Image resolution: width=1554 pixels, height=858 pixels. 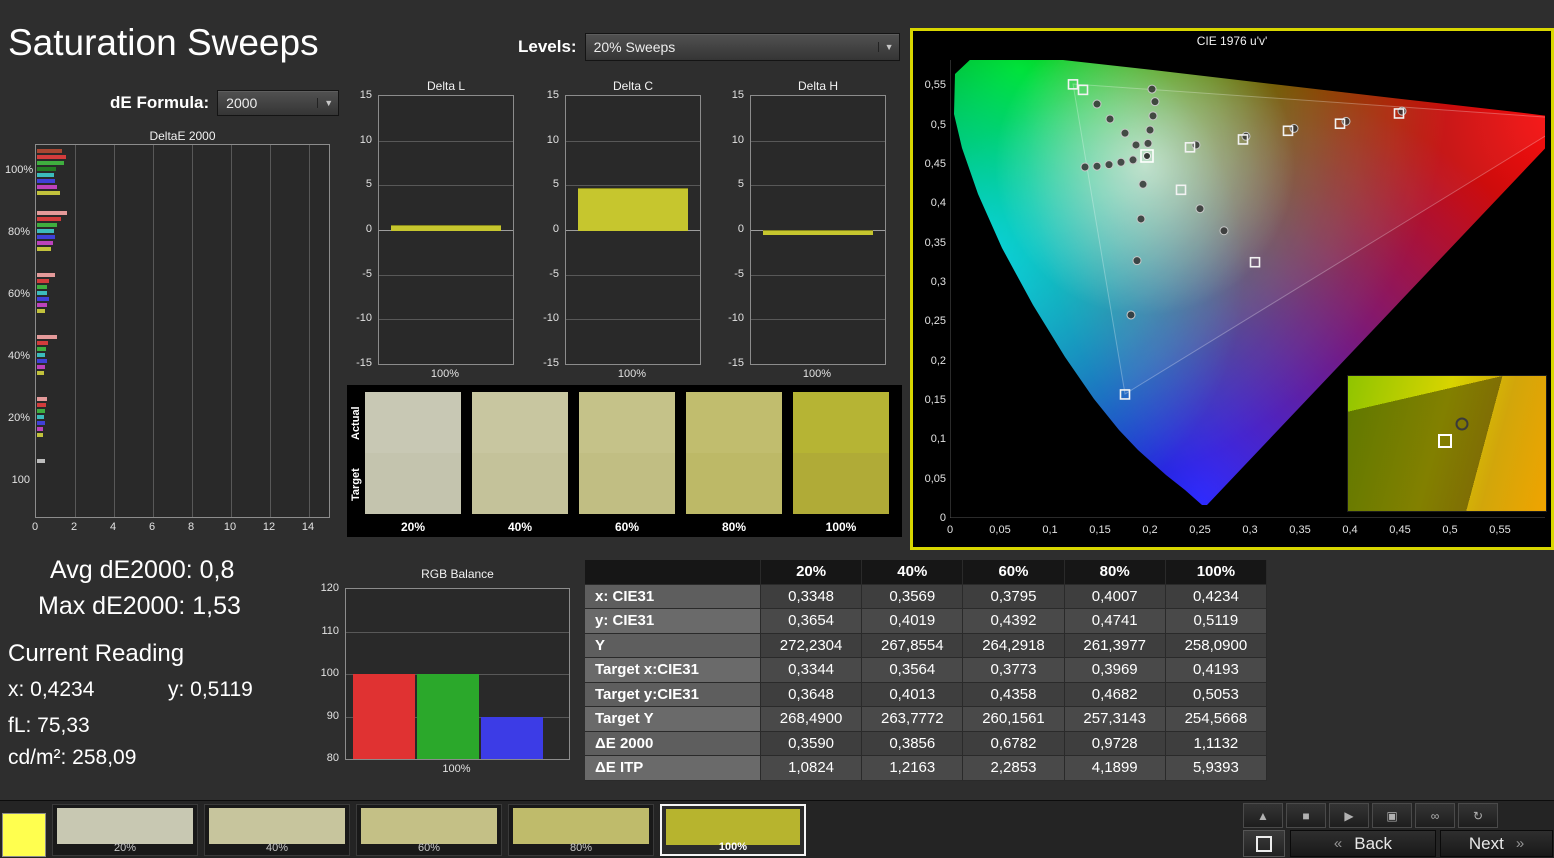 I want to click on table-row: ΔE 2000 0,3590 0,3856 0,6782 0,9728 1,1132, so click(x=926, y=743).